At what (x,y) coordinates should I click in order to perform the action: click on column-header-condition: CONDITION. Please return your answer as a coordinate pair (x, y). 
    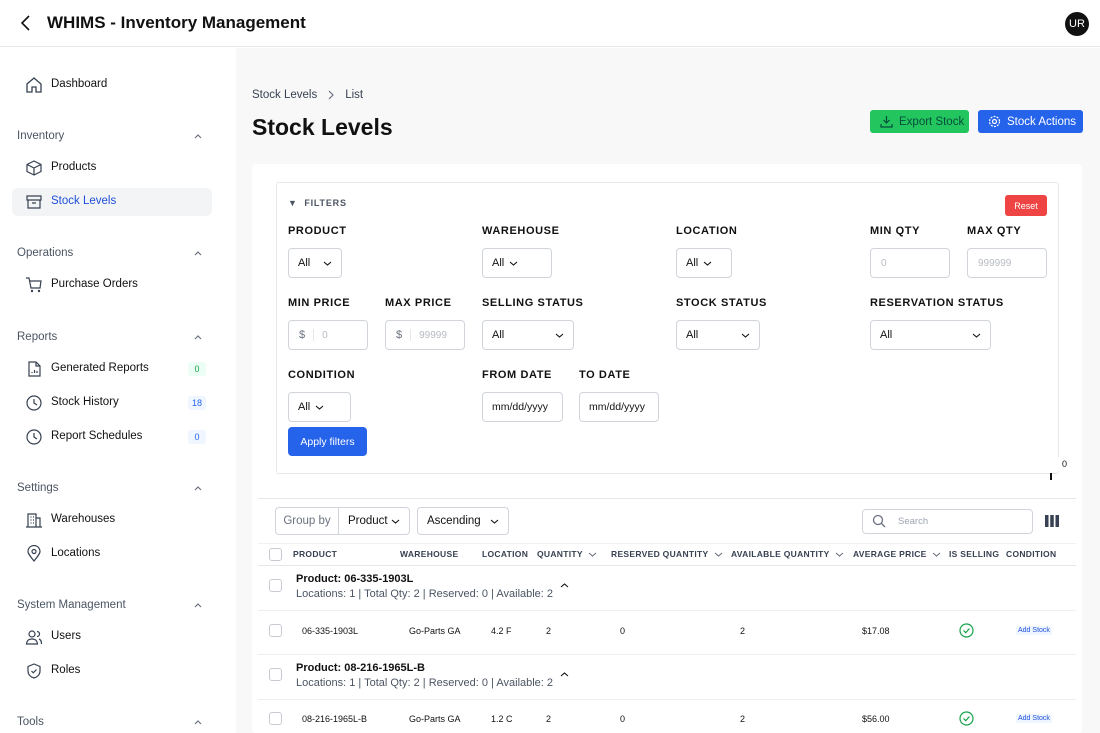
    Looking at the image, I should click on (1031, 554).